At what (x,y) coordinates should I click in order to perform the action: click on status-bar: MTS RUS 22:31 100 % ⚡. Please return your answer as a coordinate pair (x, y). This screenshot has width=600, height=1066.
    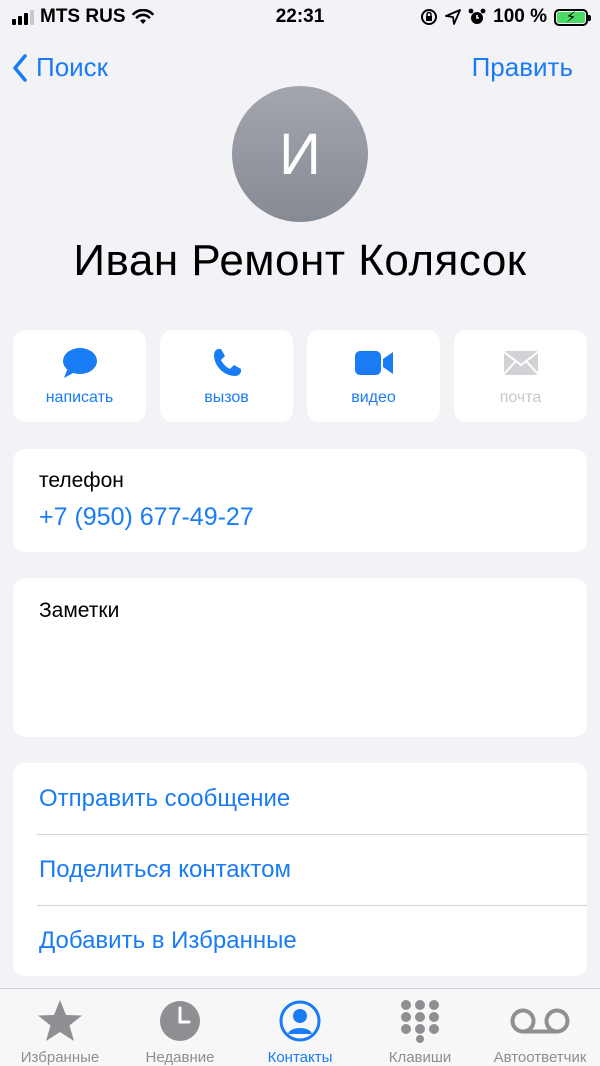
    Looking at the image, I should click on (300, 18).